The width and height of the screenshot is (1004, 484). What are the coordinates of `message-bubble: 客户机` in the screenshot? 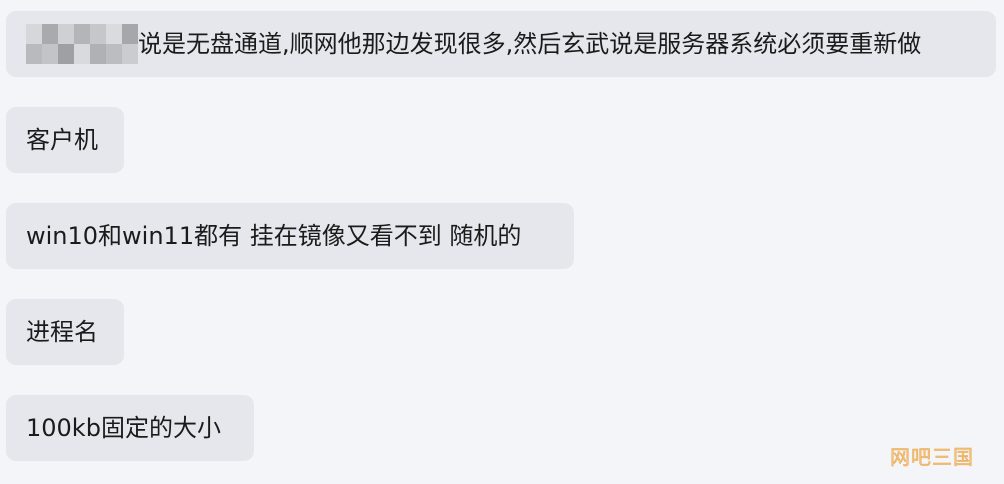 It's located at (65, 140).